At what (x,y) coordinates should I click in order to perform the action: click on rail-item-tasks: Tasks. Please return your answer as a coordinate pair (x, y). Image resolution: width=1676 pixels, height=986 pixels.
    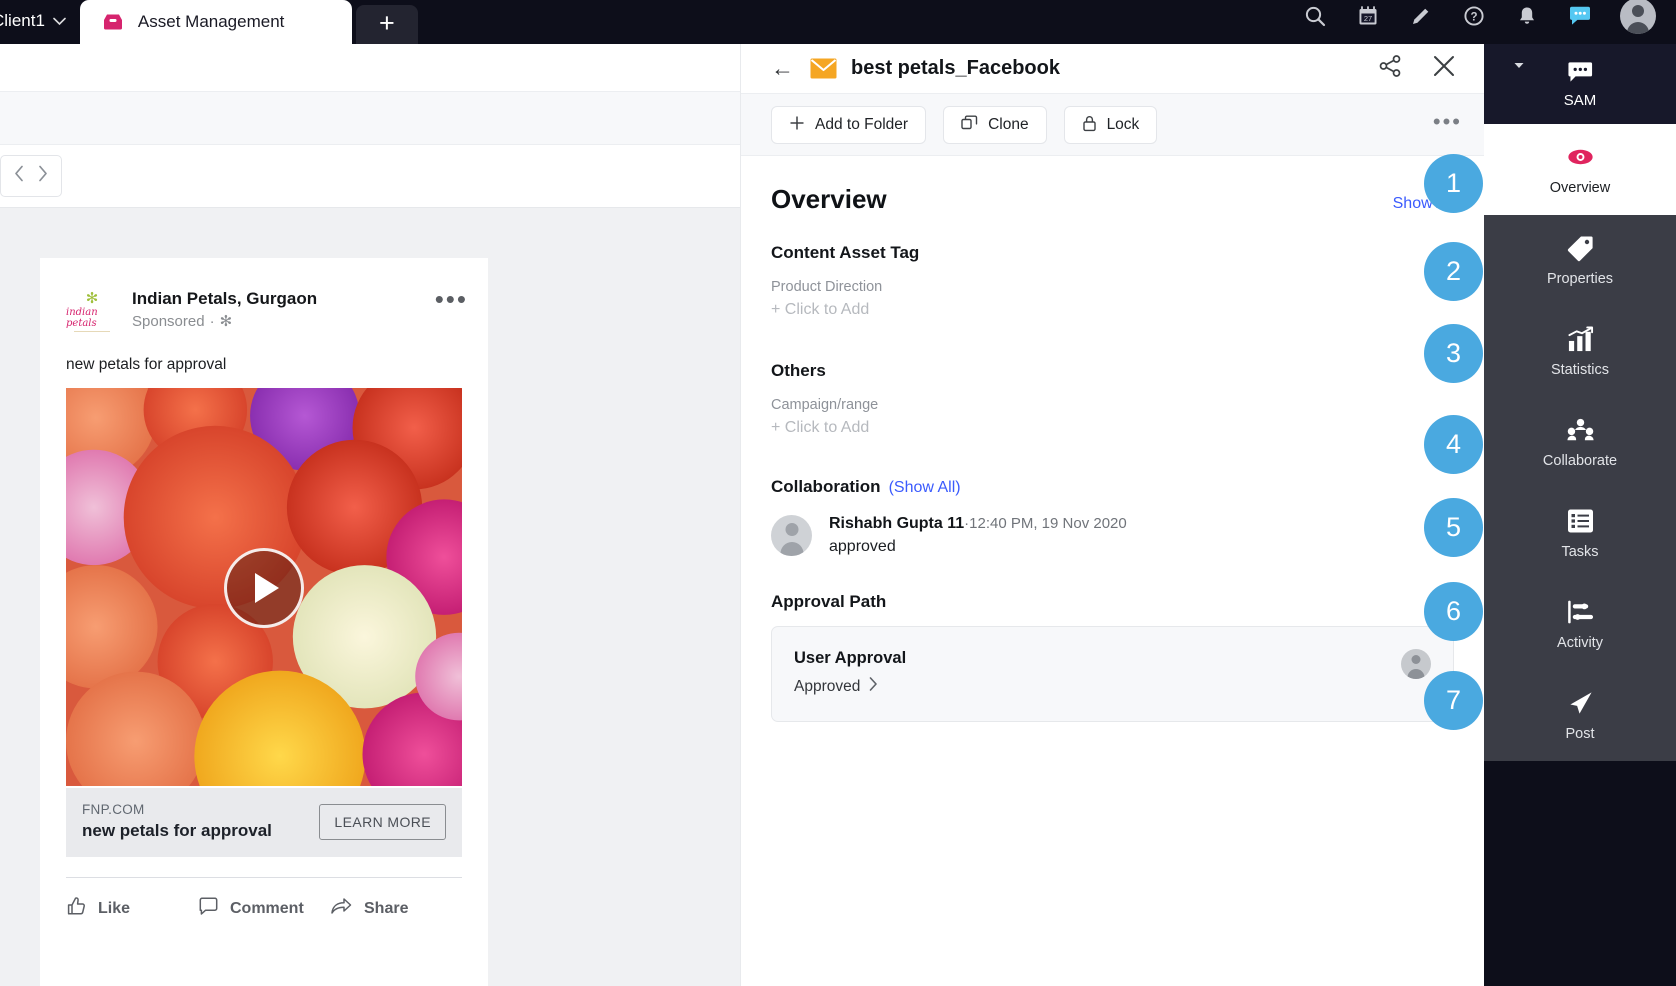
    Looking at the image, I should click on (1580, 533).